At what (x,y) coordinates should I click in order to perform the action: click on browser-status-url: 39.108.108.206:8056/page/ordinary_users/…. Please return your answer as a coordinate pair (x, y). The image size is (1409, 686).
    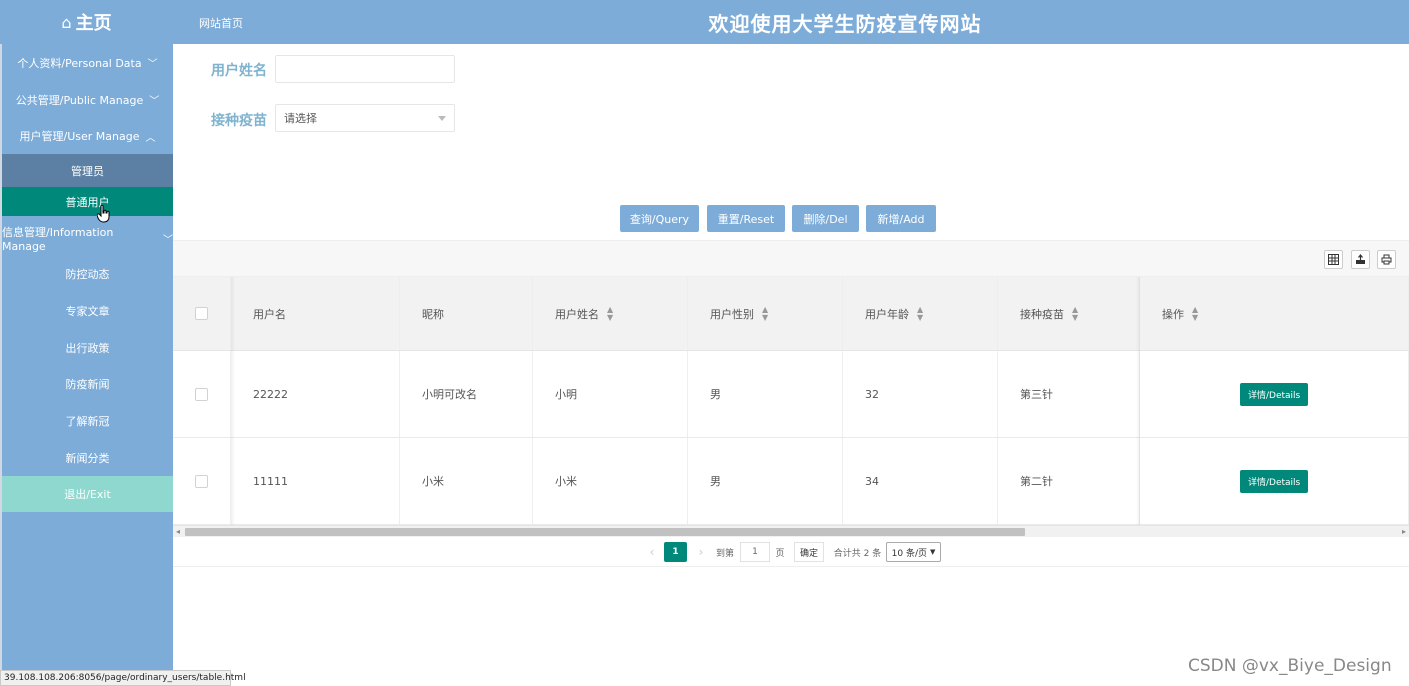
    Looking at the image, I should click on (123, 678).